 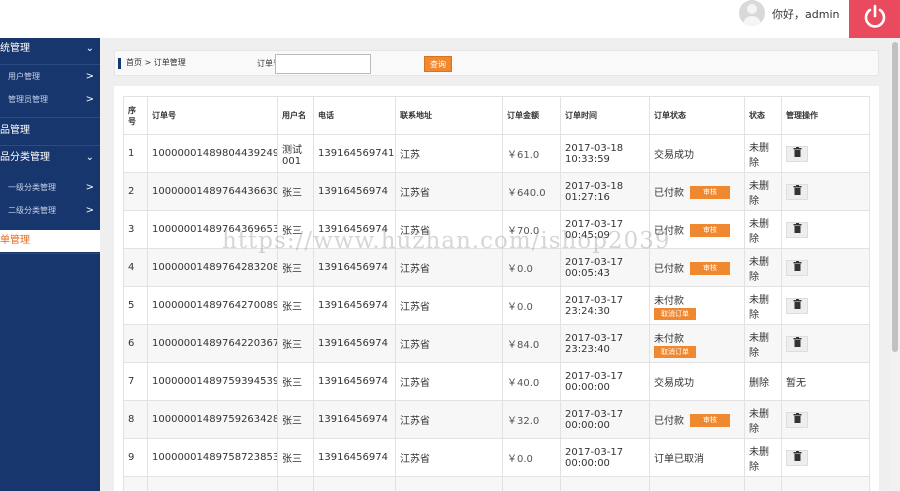 I want to click on breadcrumb-home: 首页, so click(x=134, y=62).